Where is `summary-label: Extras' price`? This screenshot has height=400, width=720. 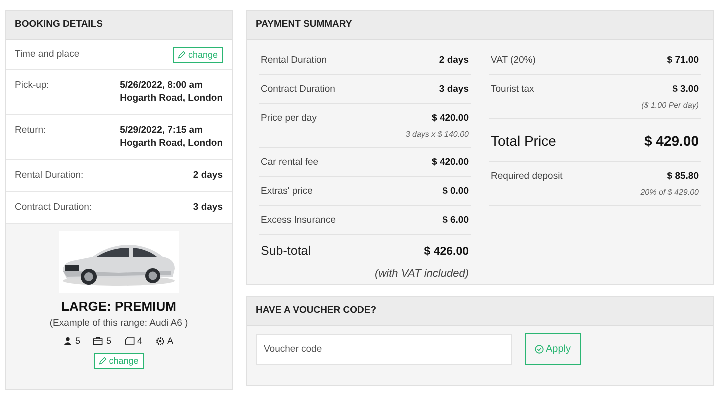
summary-label: Extras' price is located at coordinates (287, 191).